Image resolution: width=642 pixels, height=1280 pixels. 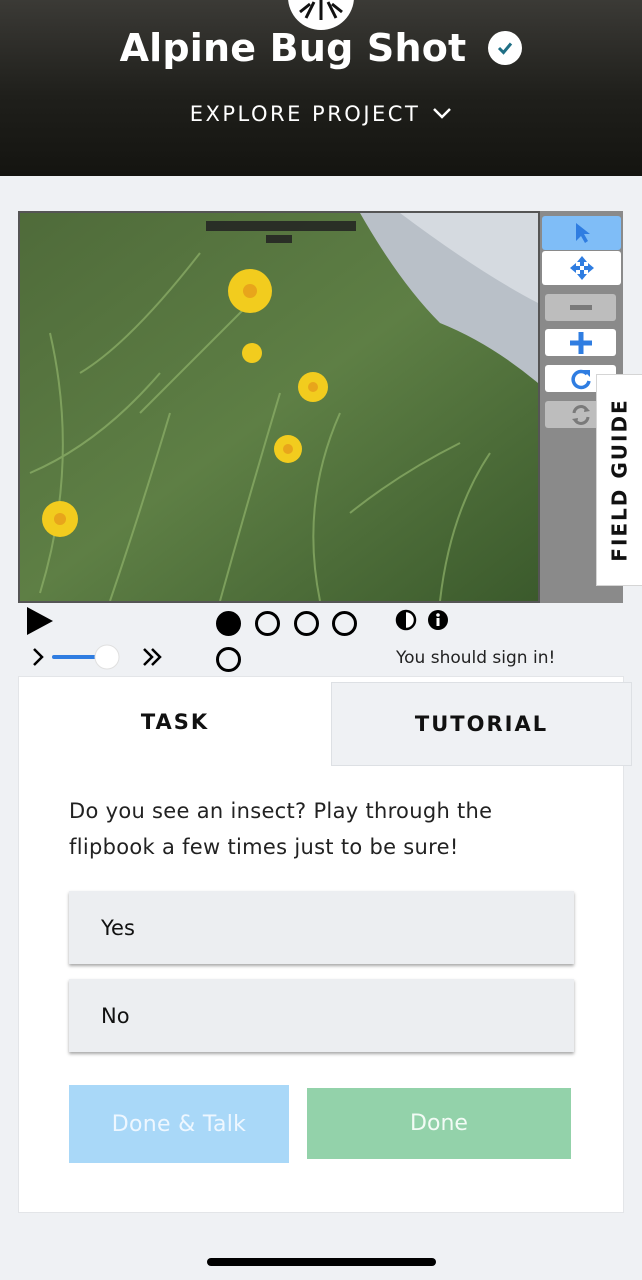 What do you see at coordinates (580, 379) in the screenshot?
I see `rotate-icon` at bounding box center [580, 379].